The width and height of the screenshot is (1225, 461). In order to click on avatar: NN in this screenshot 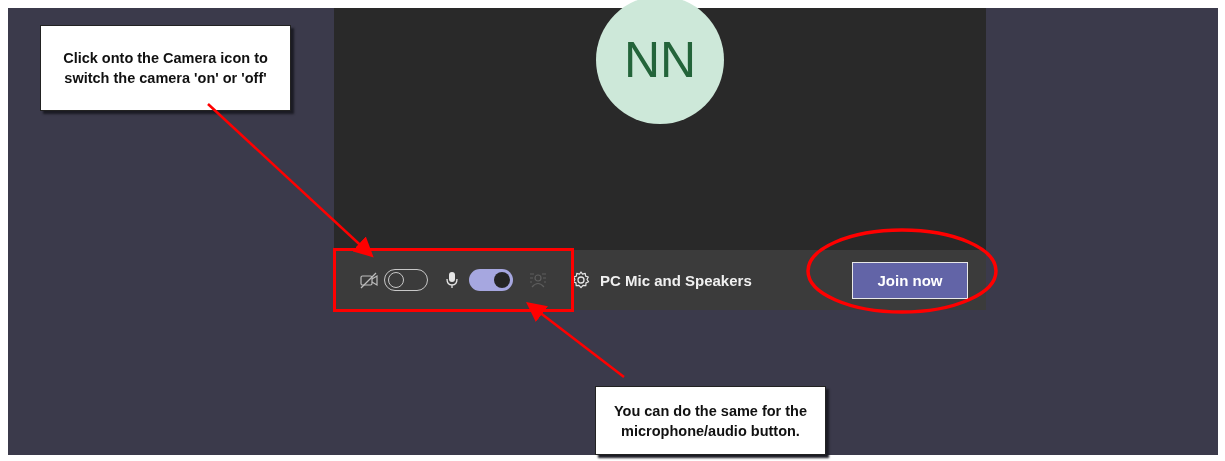, I will do `click(660, 62)`.